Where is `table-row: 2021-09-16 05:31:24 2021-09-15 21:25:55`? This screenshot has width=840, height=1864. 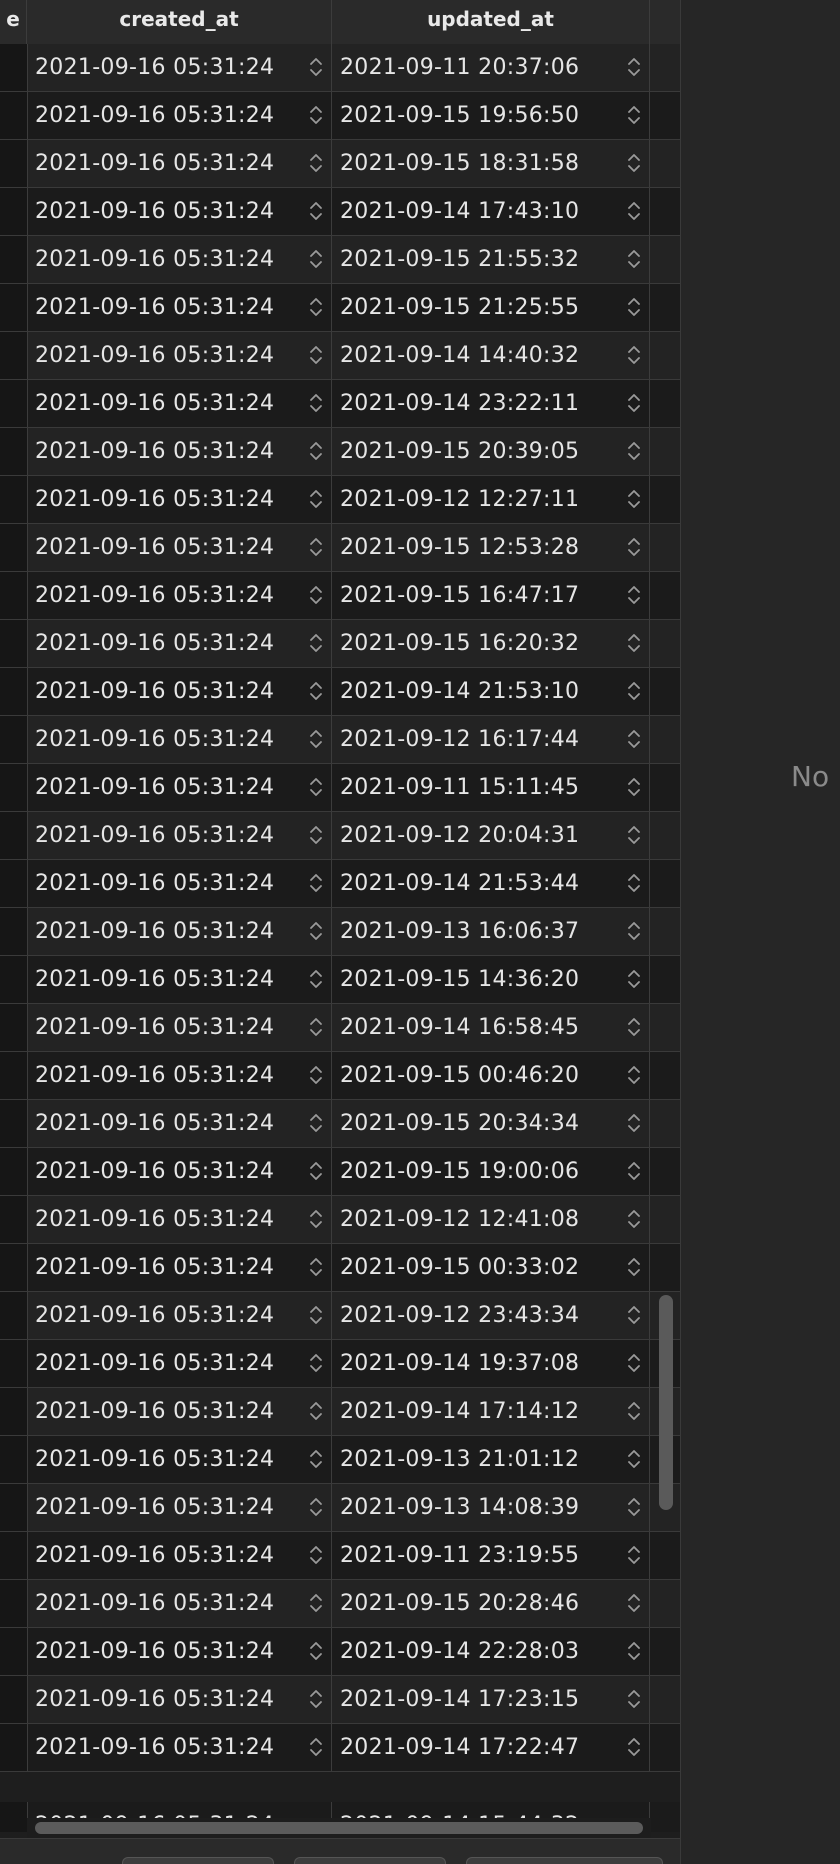 table-row: 2021-09-16 05:31:24 2021-09-15 21:25:55 is located at coordinates (340, 308).